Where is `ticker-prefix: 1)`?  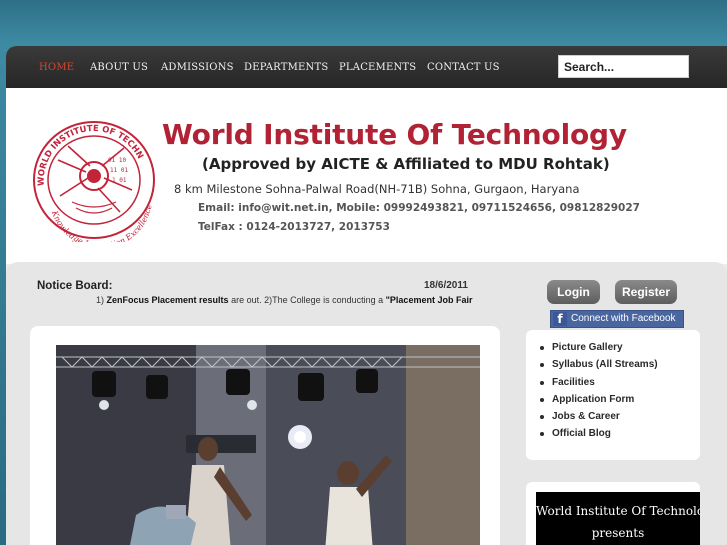 ticker-prefix: 1) is located at coordinates (101, 300).